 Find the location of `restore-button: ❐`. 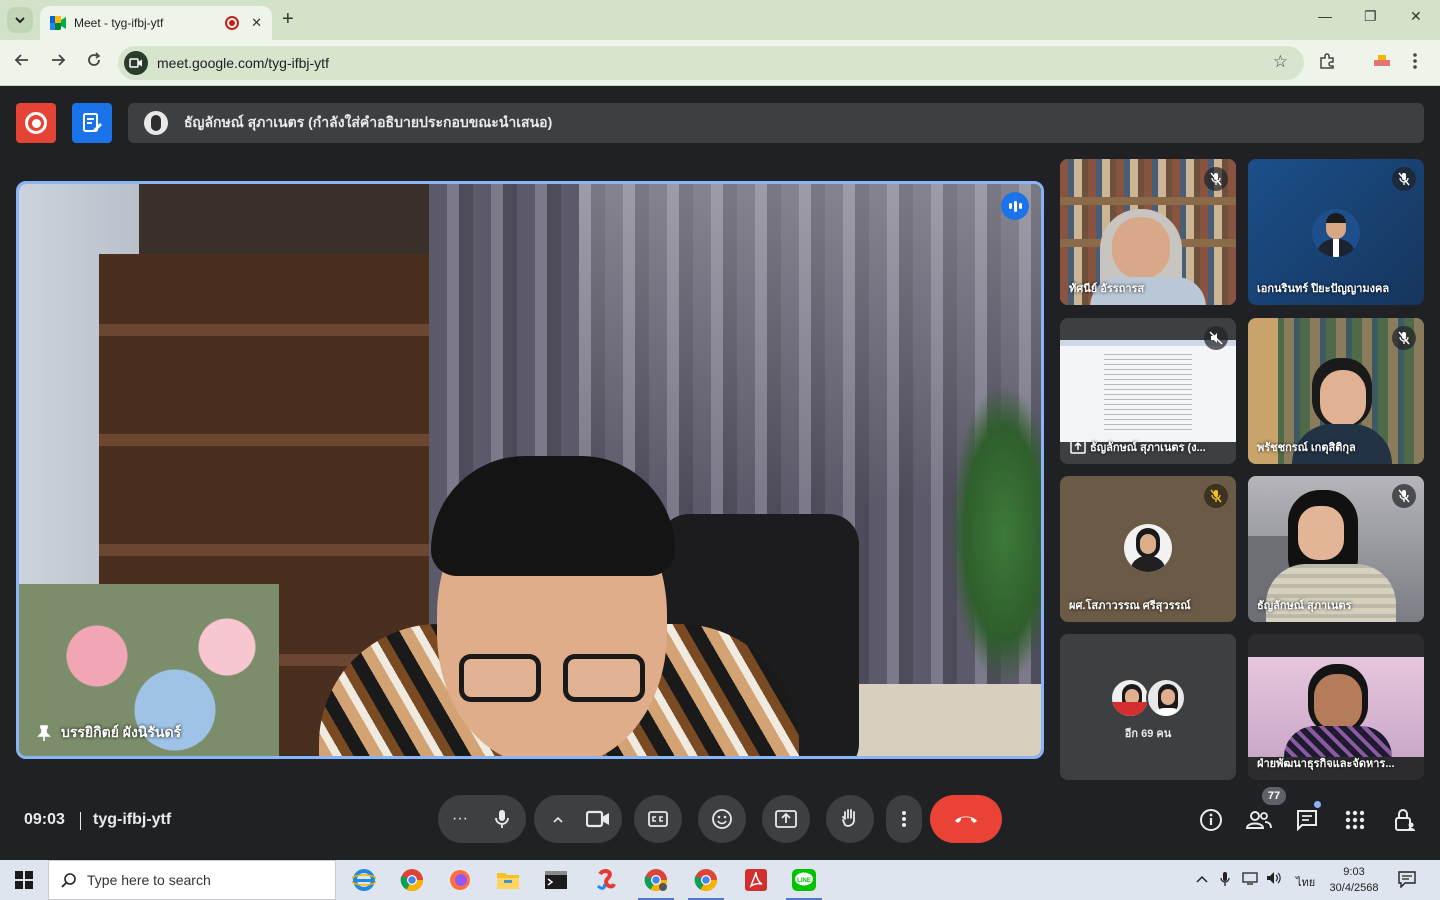

restore-button: ❐ is located at coordinates (1370, 16).